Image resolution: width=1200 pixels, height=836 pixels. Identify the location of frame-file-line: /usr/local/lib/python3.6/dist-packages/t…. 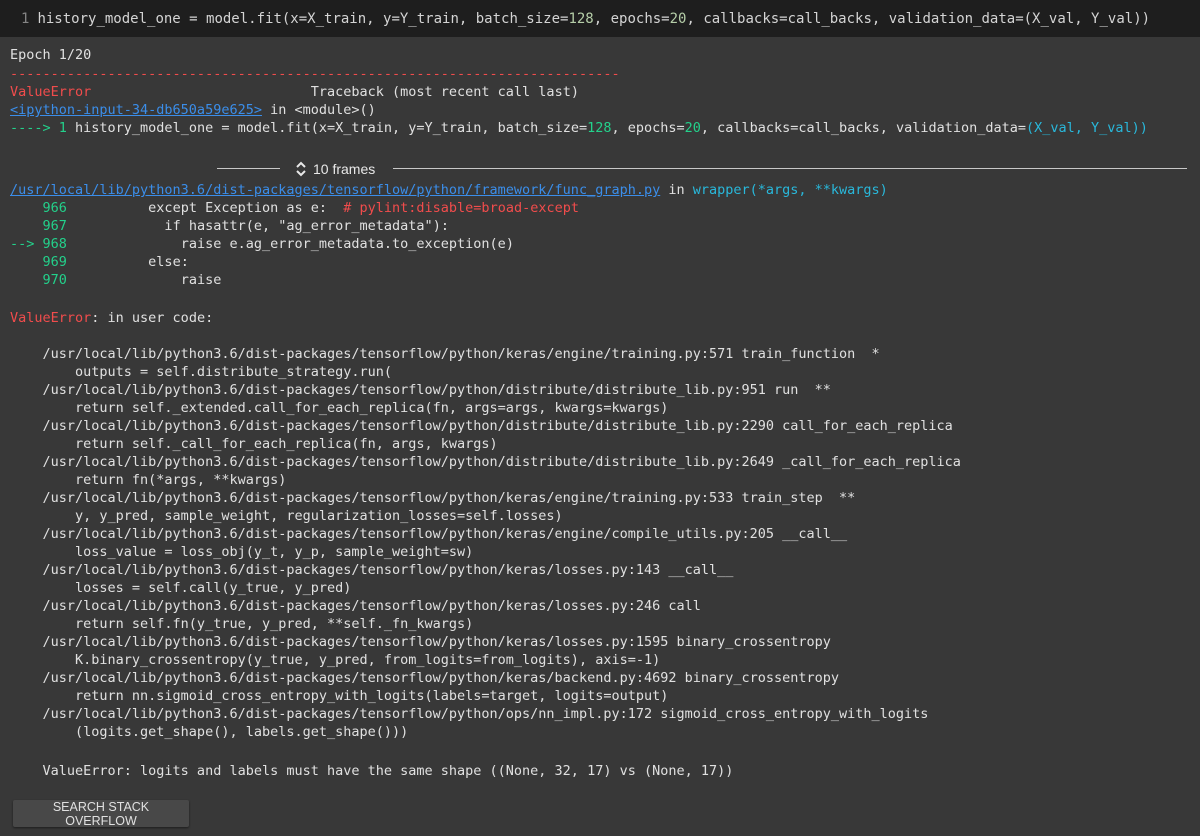
(449, 190).